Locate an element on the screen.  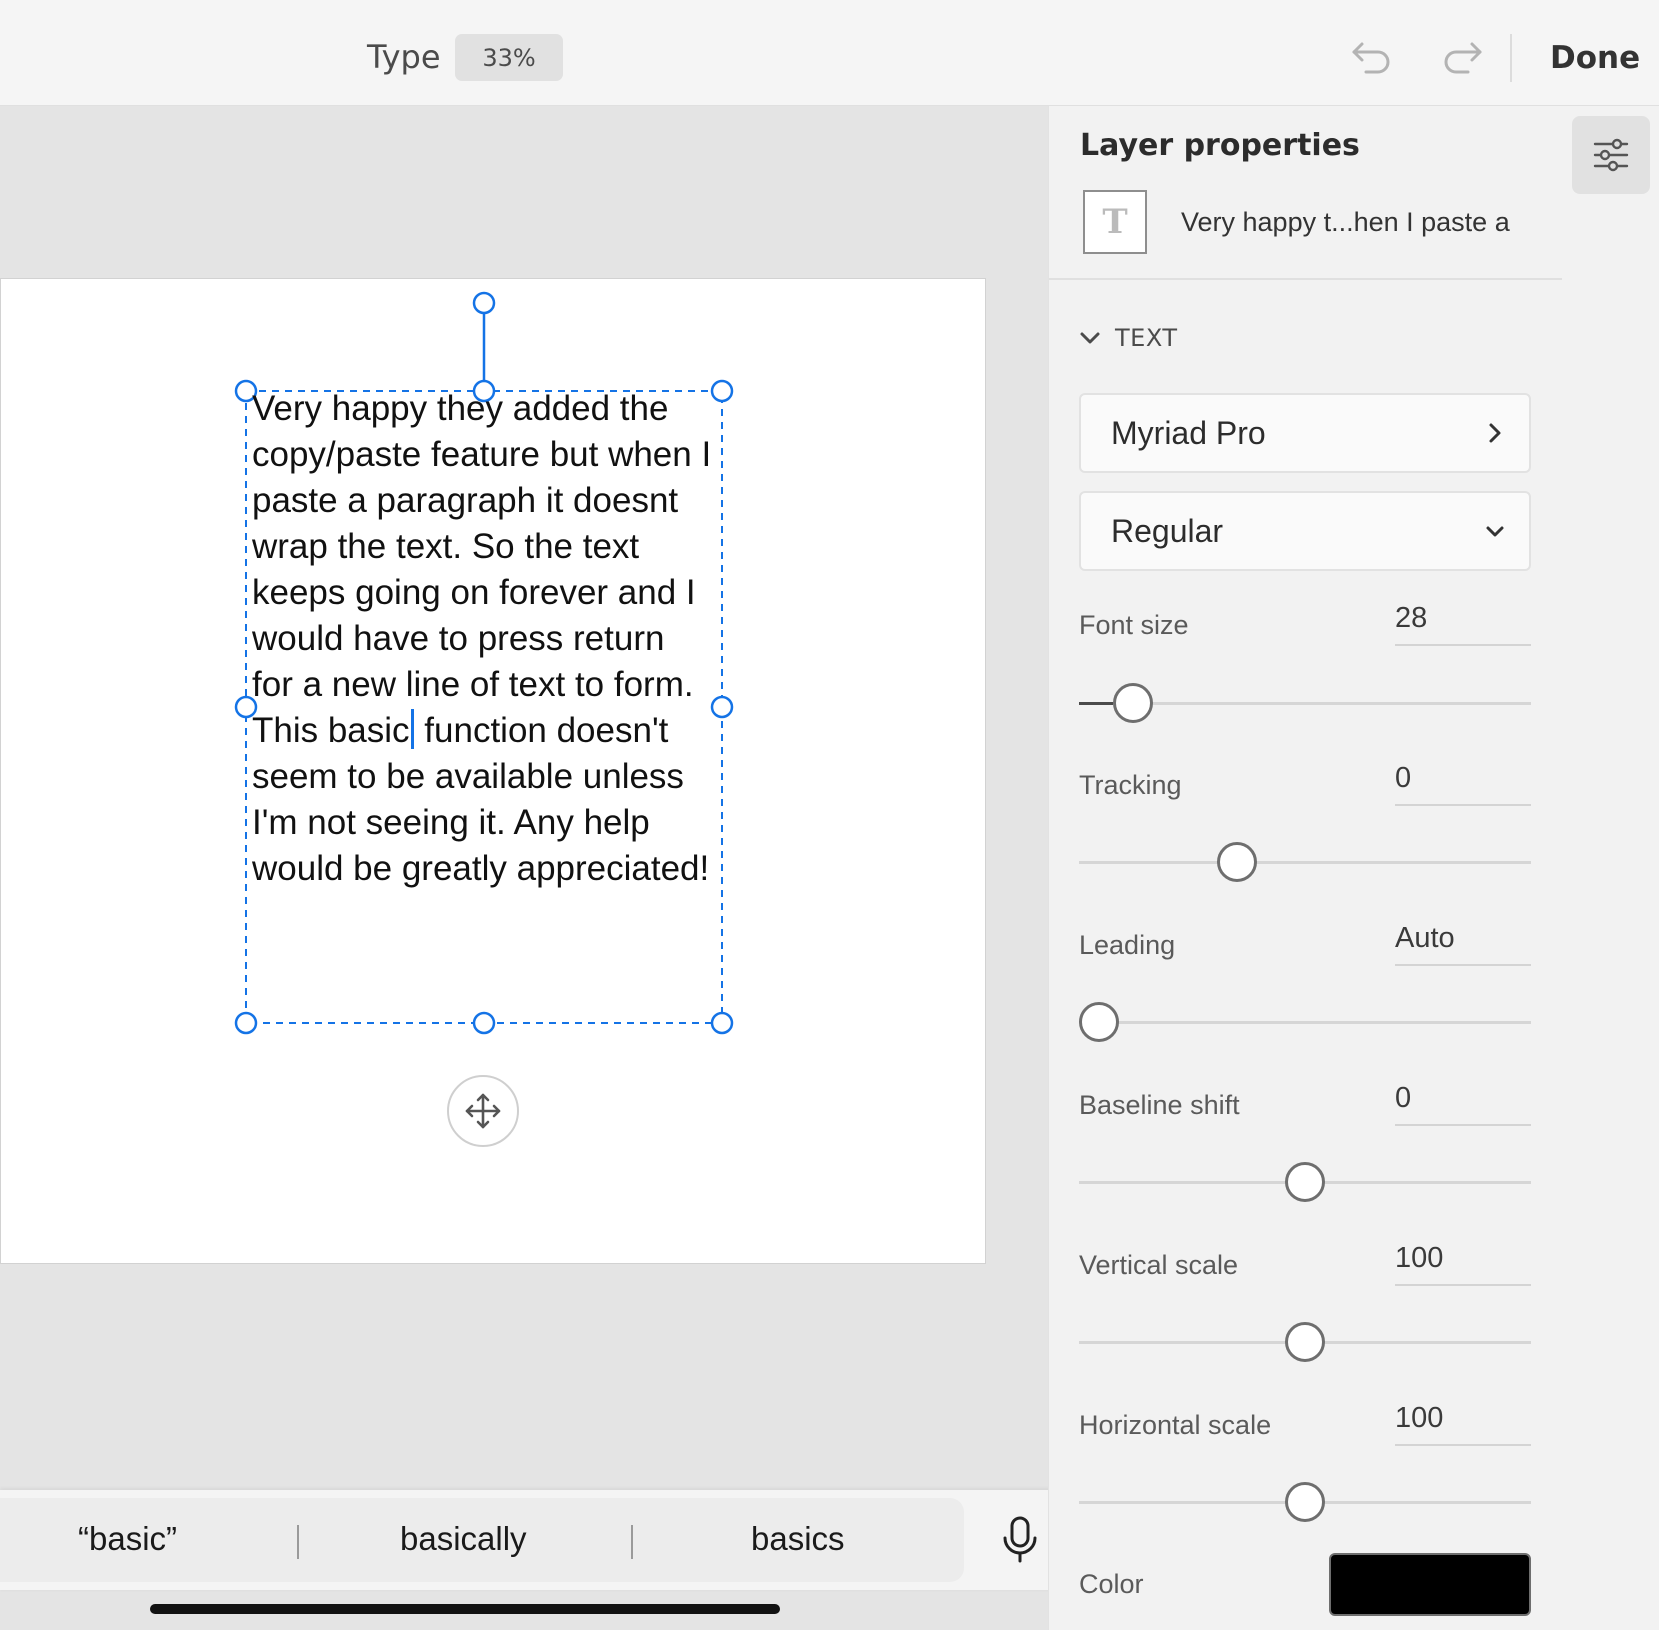
properties-toggle-button is located at coordinates (1611, 155).